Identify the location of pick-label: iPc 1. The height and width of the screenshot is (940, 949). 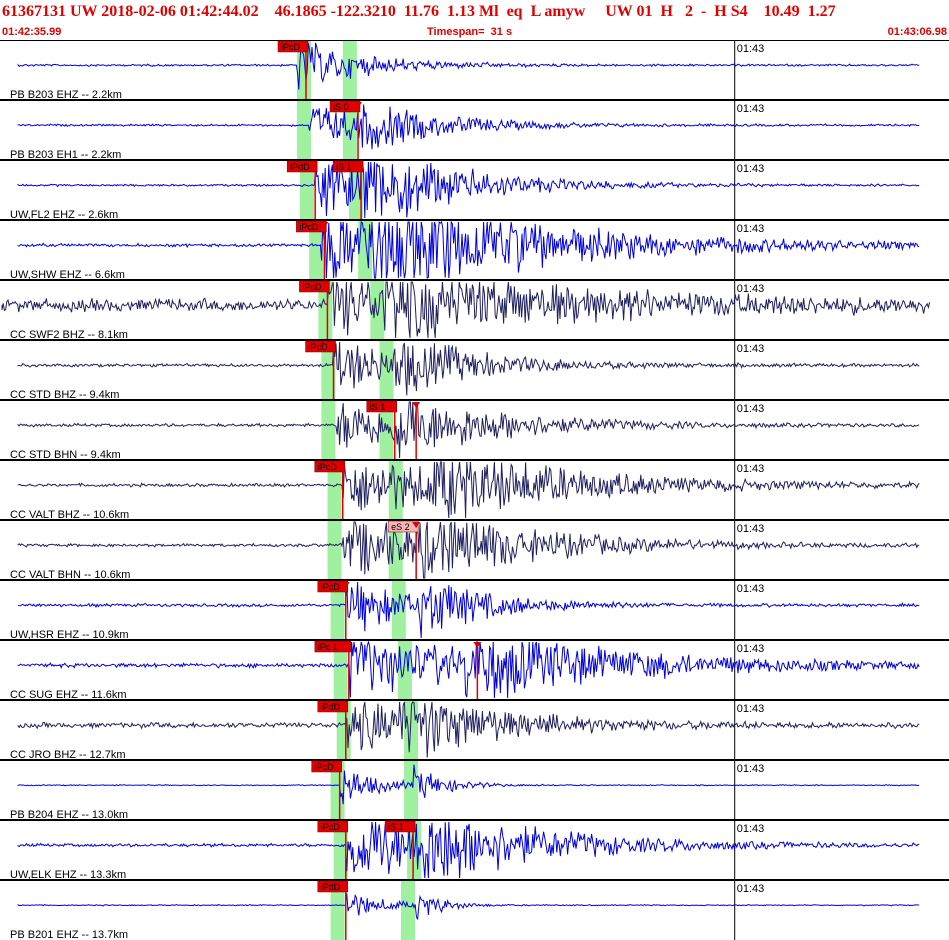
(328, 647).